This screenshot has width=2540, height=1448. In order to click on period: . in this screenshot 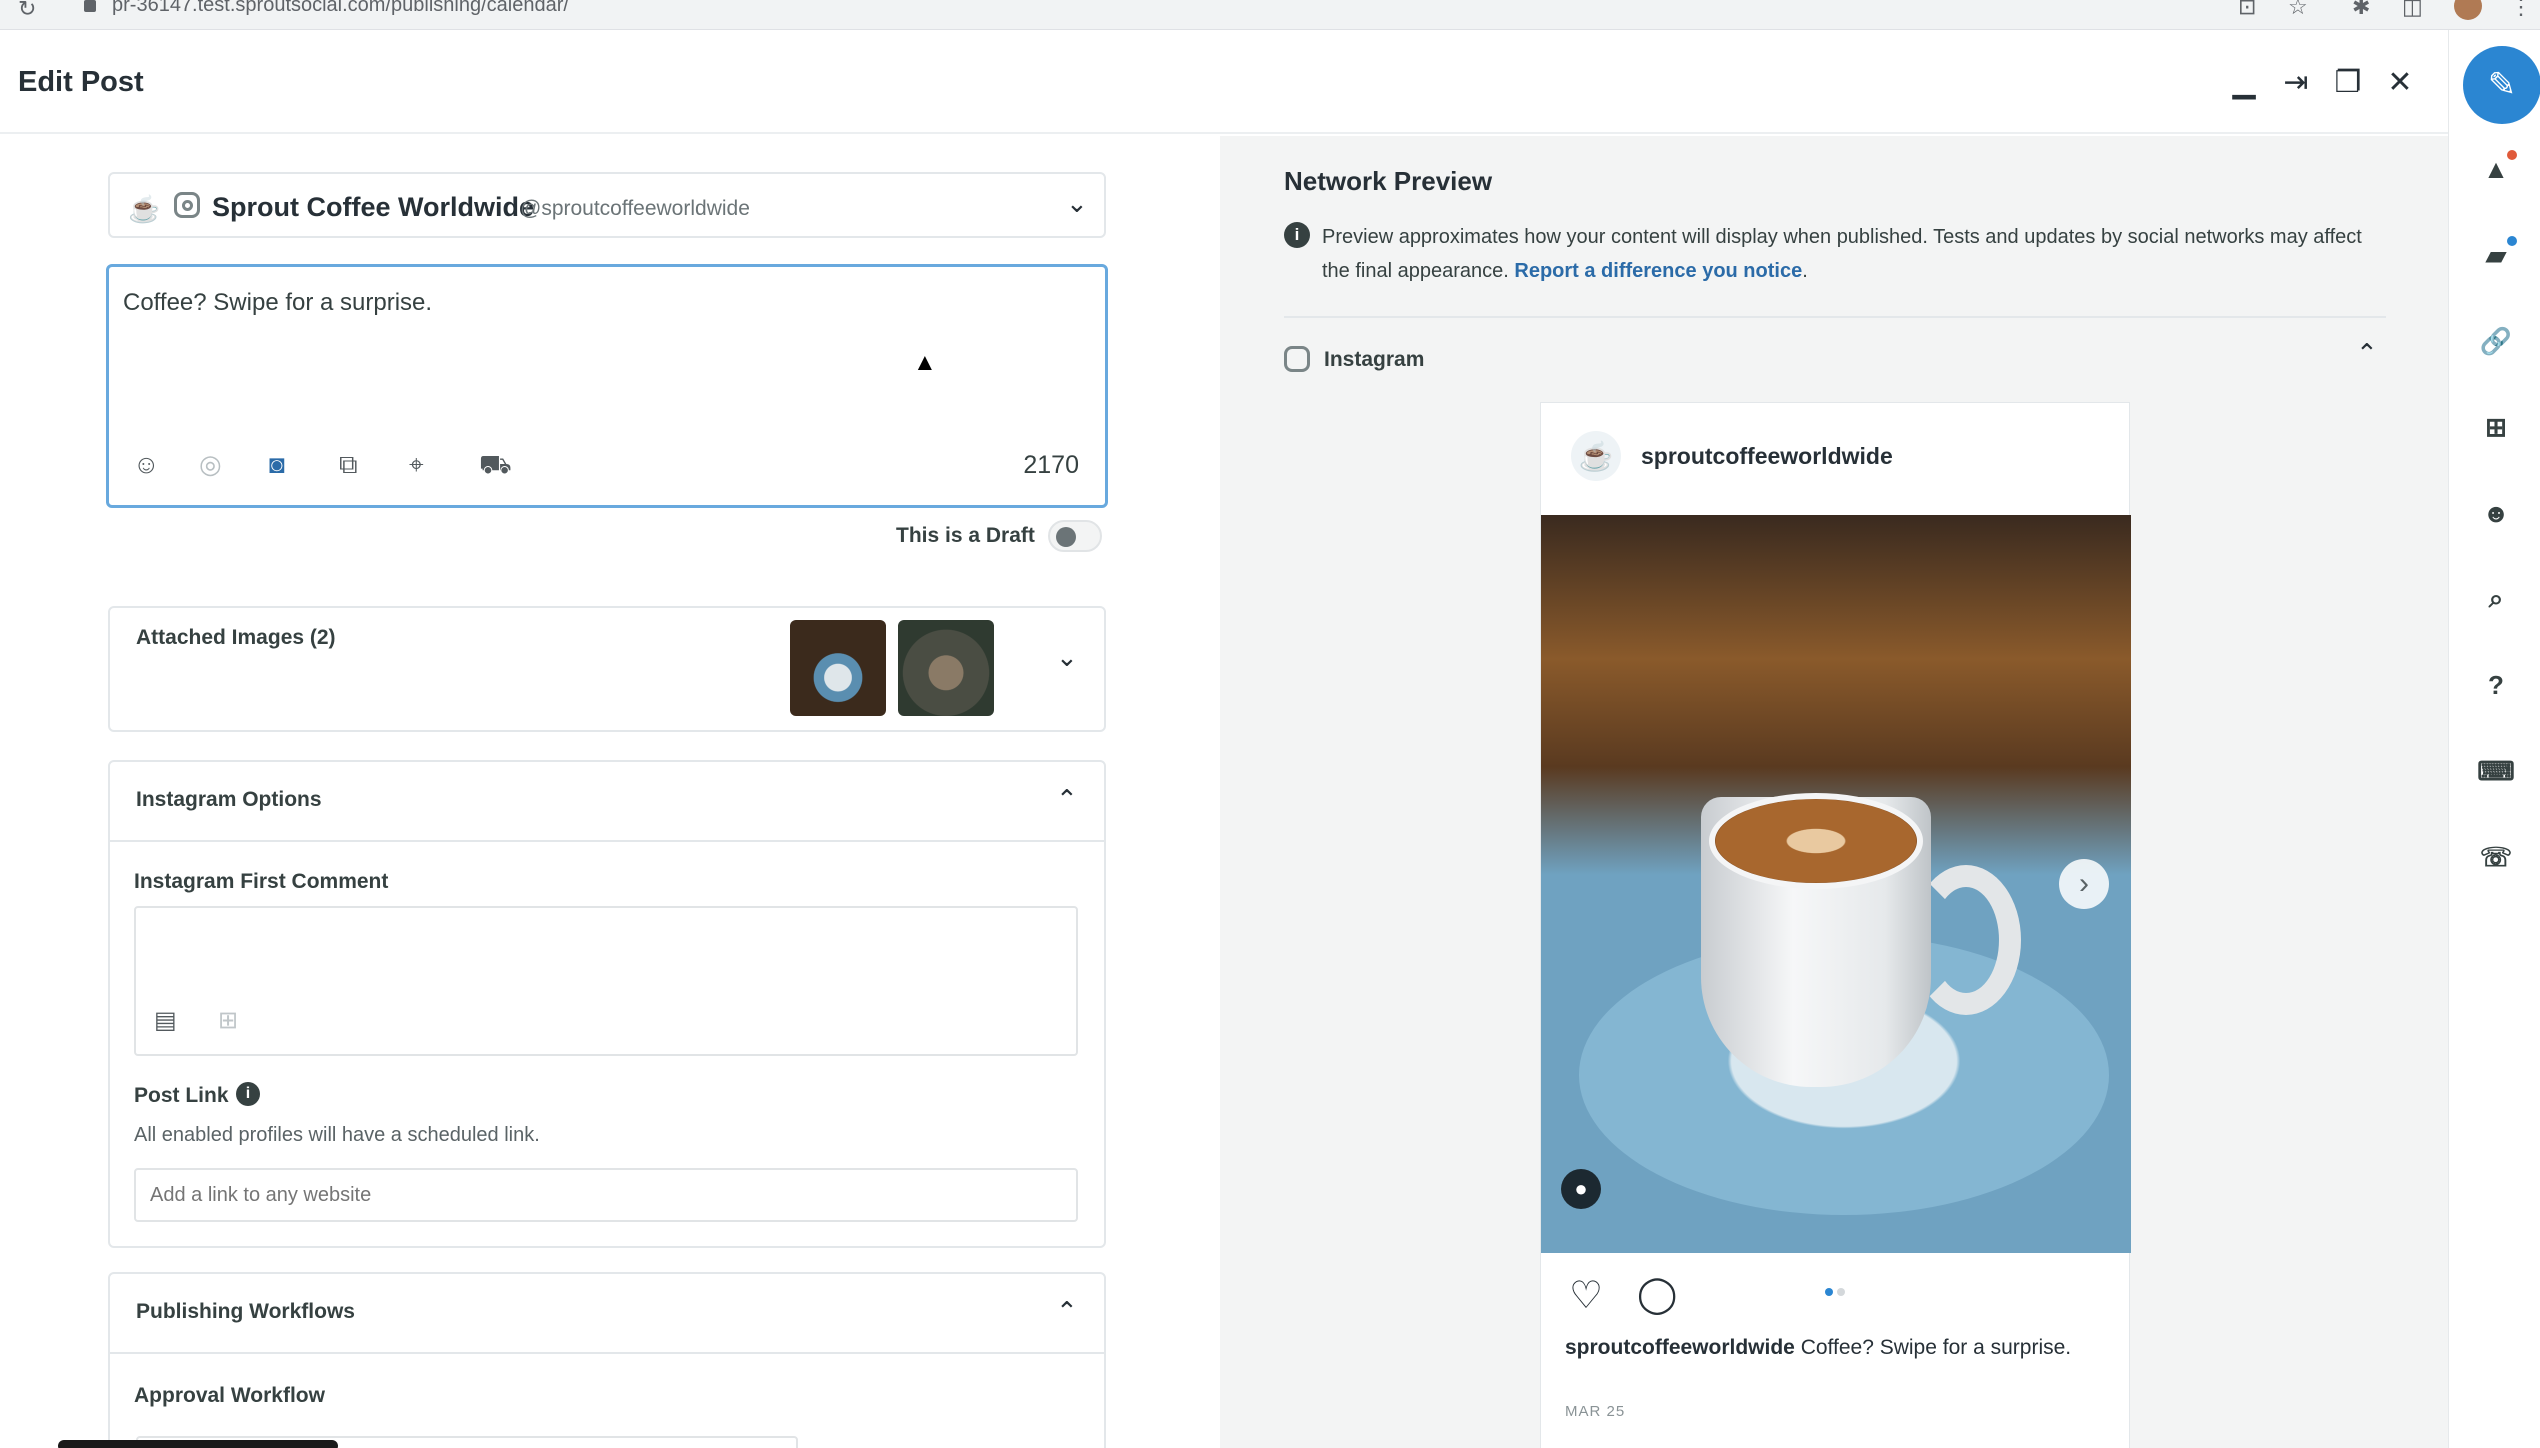, I will do `click(1805, 271)`.